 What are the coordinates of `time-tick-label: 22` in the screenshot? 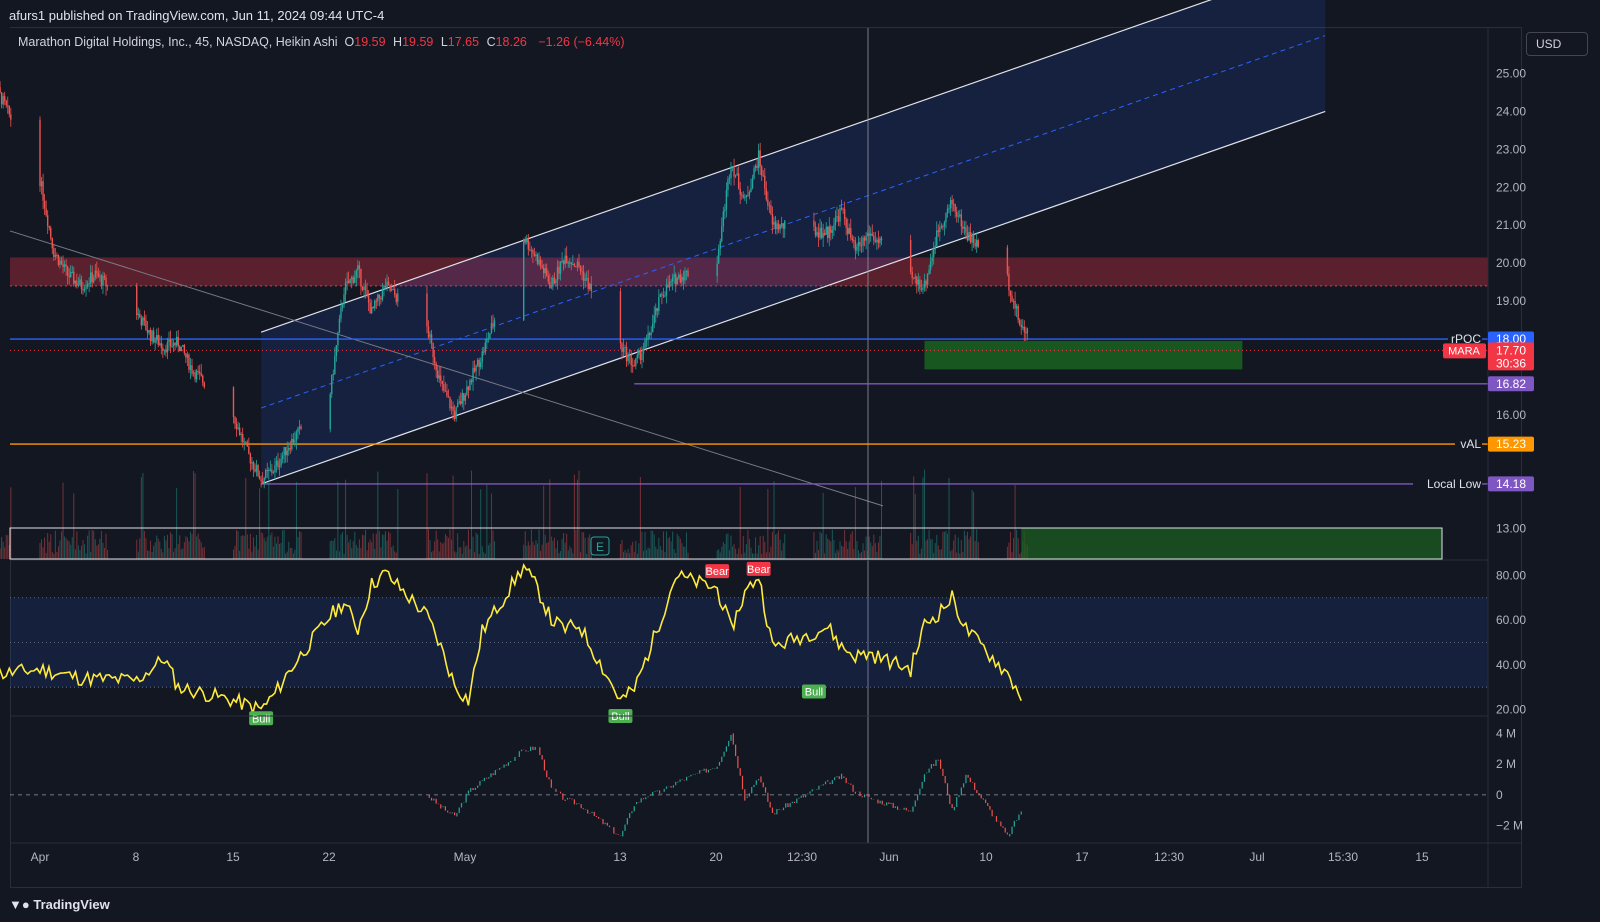 It's located at (329, 857).